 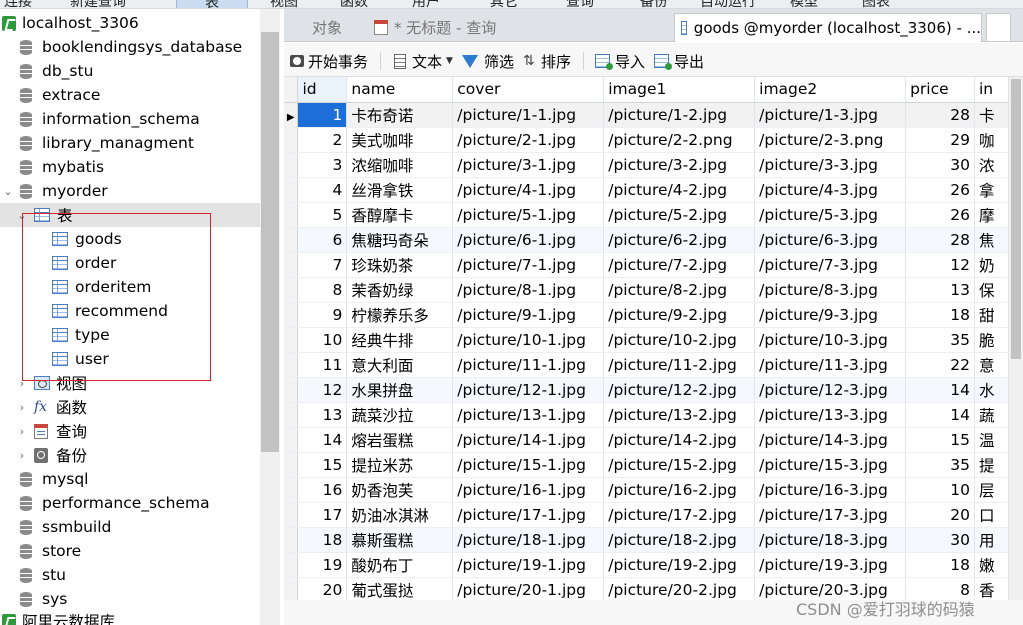 What do you see at coordinates (130, 383) in the screenshot?
I see `tree-views-folder: › 视图` at bounding box center [130, 383].